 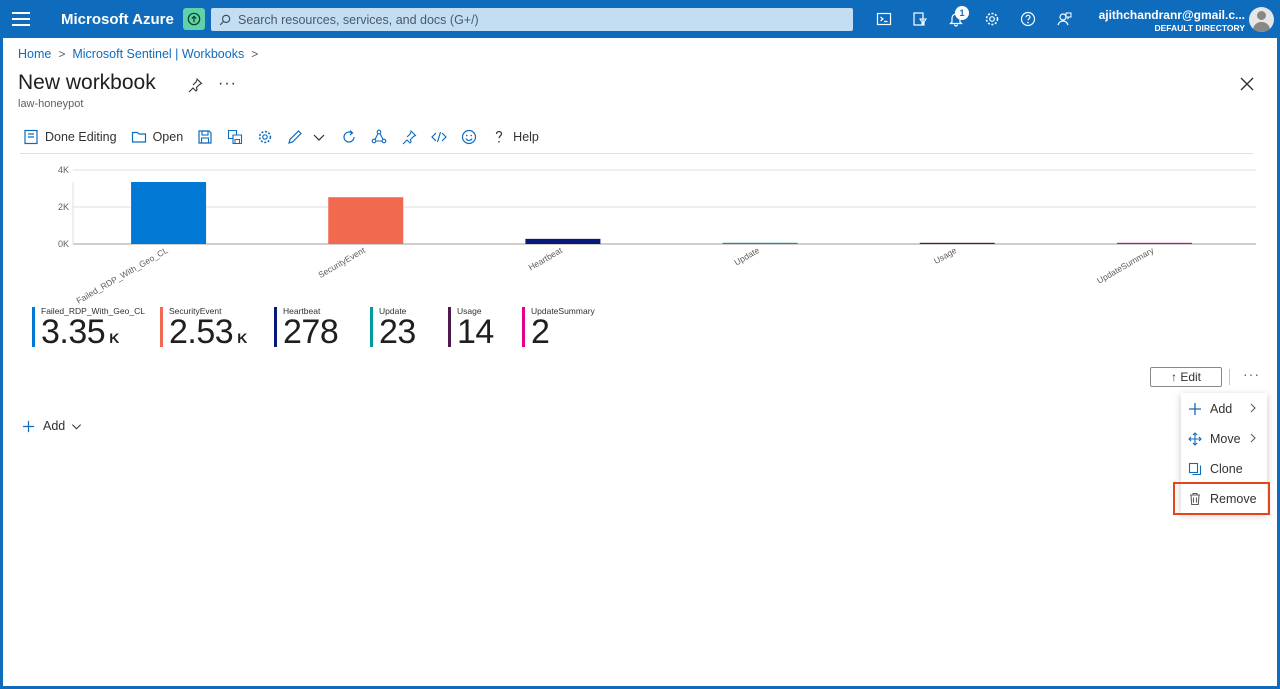 I want to click on move-arrows-icon, so click(x=1195, y=438).